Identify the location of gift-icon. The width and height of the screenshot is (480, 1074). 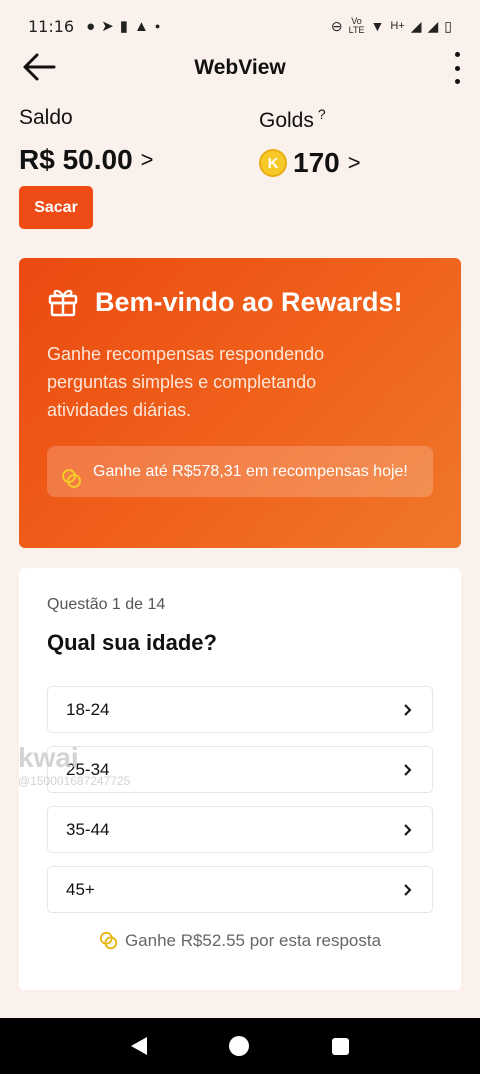
(63, 303).